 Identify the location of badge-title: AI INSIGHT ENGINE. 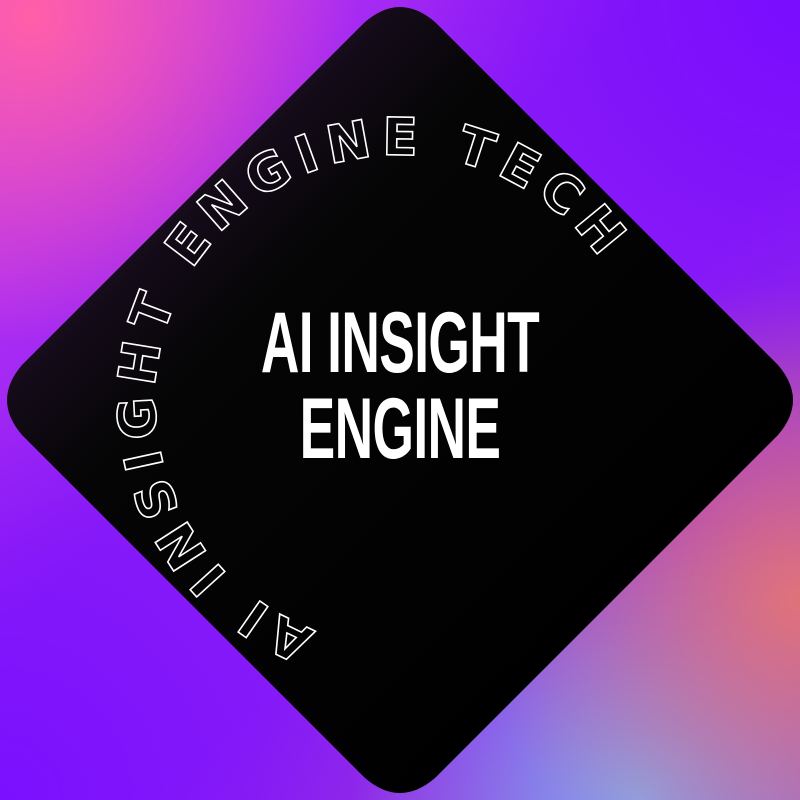
(400, 386).